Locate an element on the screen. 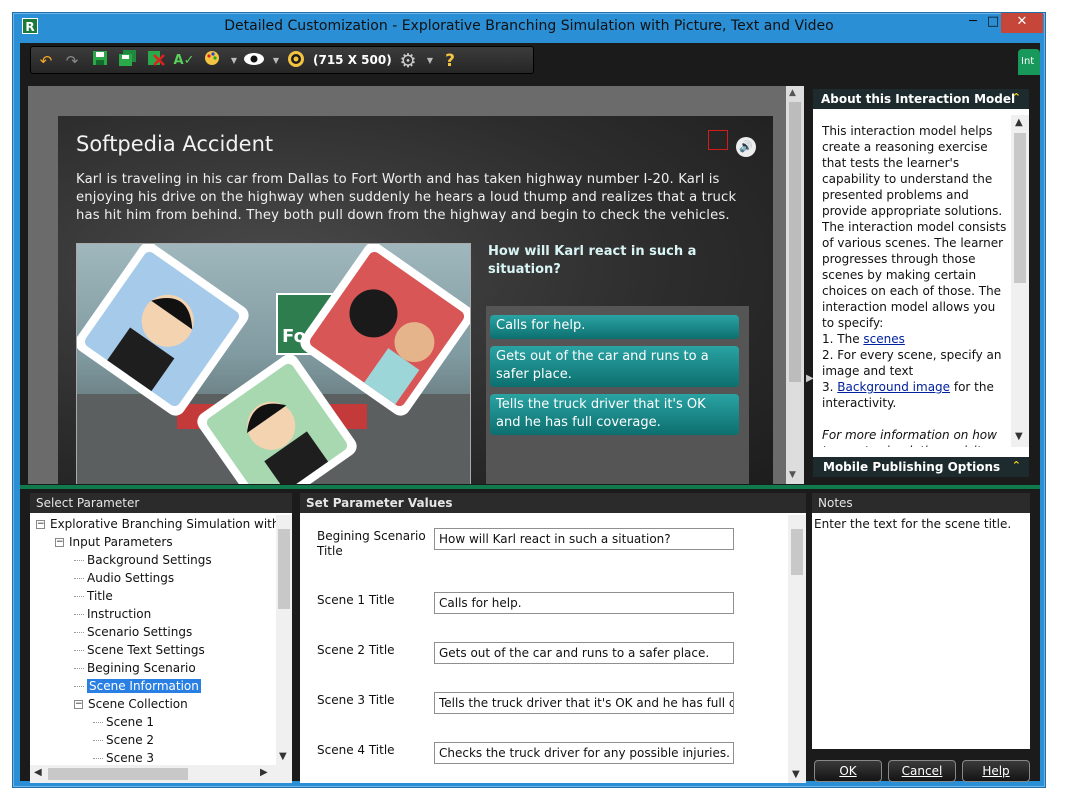 The height and width of the screenshot is (809, 1066). spell-check-icon: A✓ is located at coordinates (184, 61).